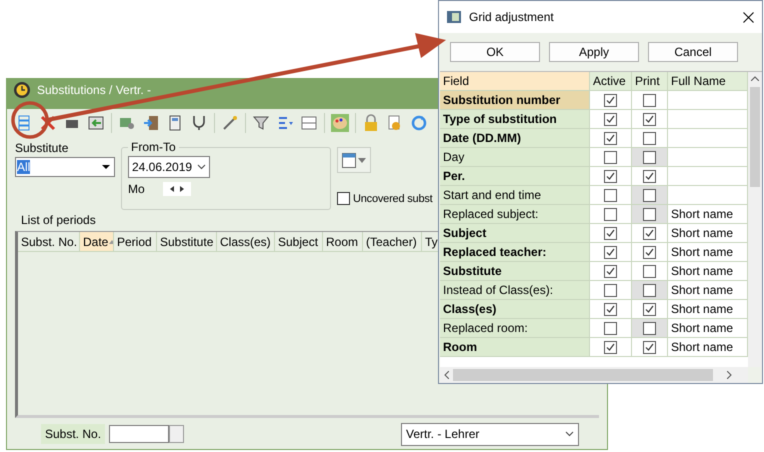 This screenshot has height=452, width=764. Describe the element at coordinates (48, 123) in the screenshot. I see `delete-icon` at that location.